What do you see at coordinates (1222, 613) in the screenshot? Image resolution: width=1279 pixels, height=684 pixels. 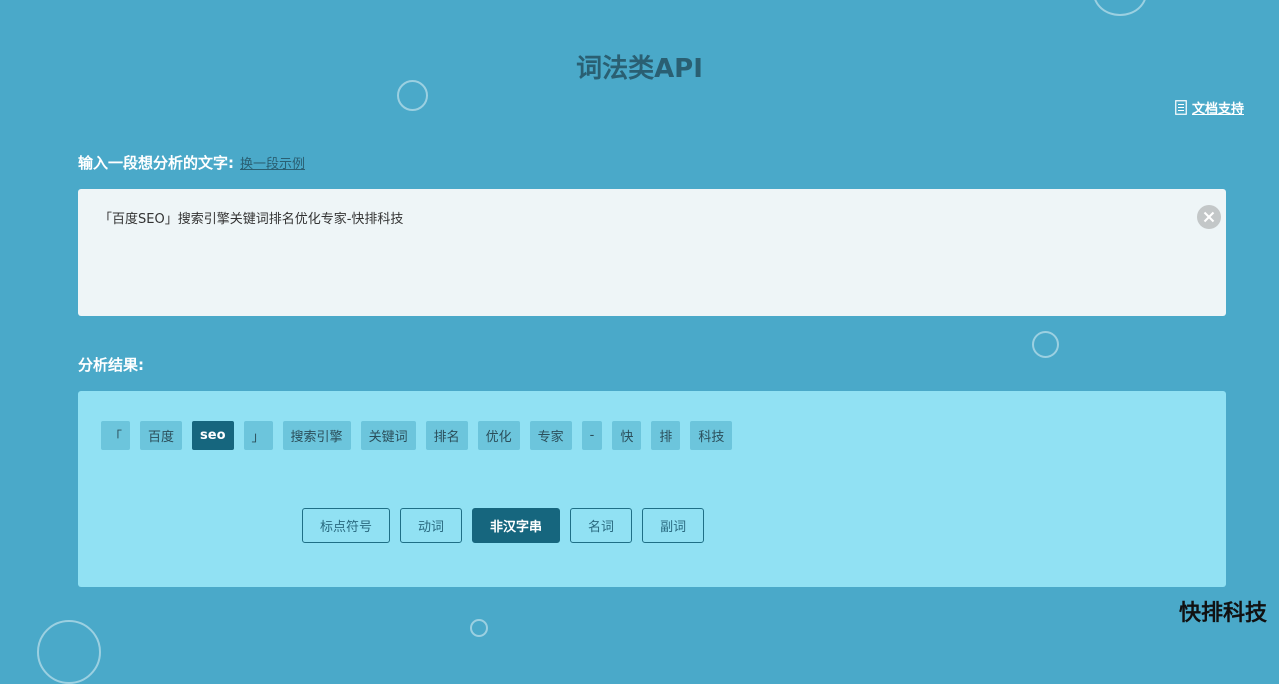 I see `watermark-text: 快排科技` at bounding box center [1222, 613].